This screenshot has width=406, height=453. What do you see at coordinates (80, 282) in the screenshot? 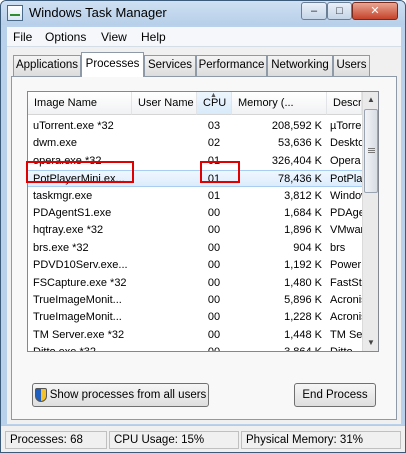
I see `process-name: FSCapture.exe *32` at bounding box center [80, 282].